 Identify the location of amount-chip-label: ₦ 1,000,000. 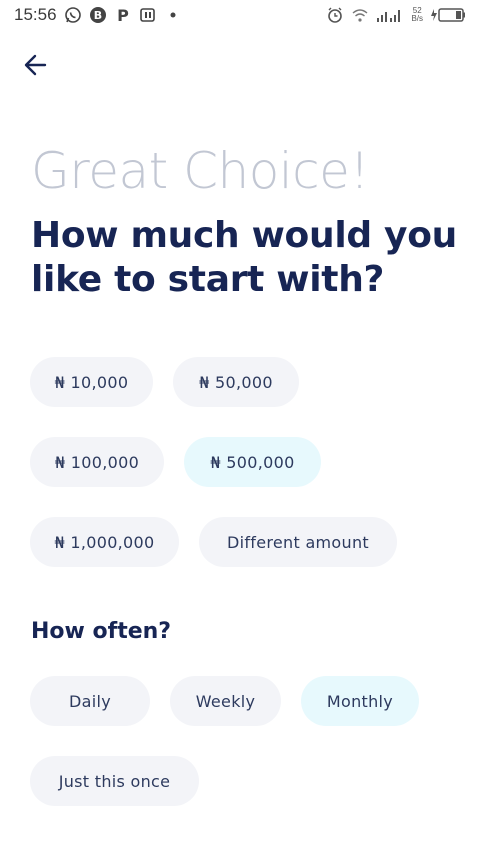
(104, 542).